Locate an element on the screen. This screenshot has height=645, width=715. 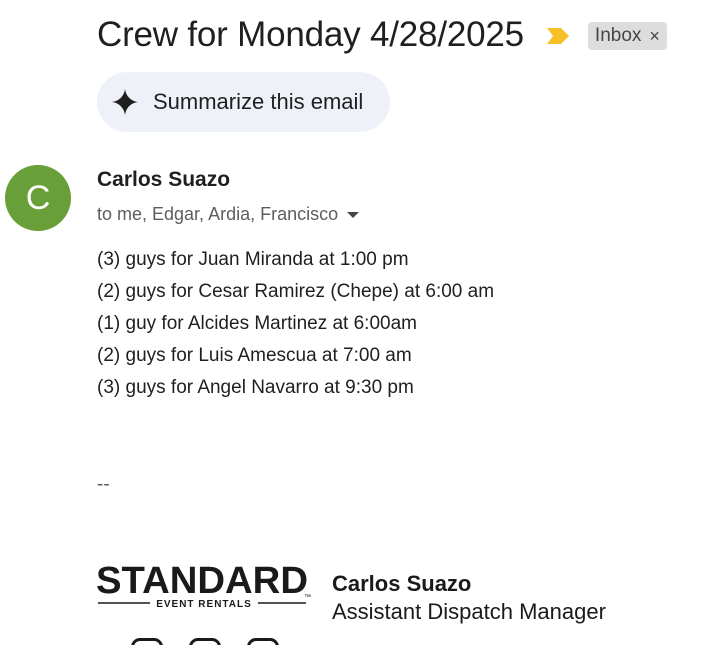
signature-name: Carlos Suazo is located at coordinates (402, 583).